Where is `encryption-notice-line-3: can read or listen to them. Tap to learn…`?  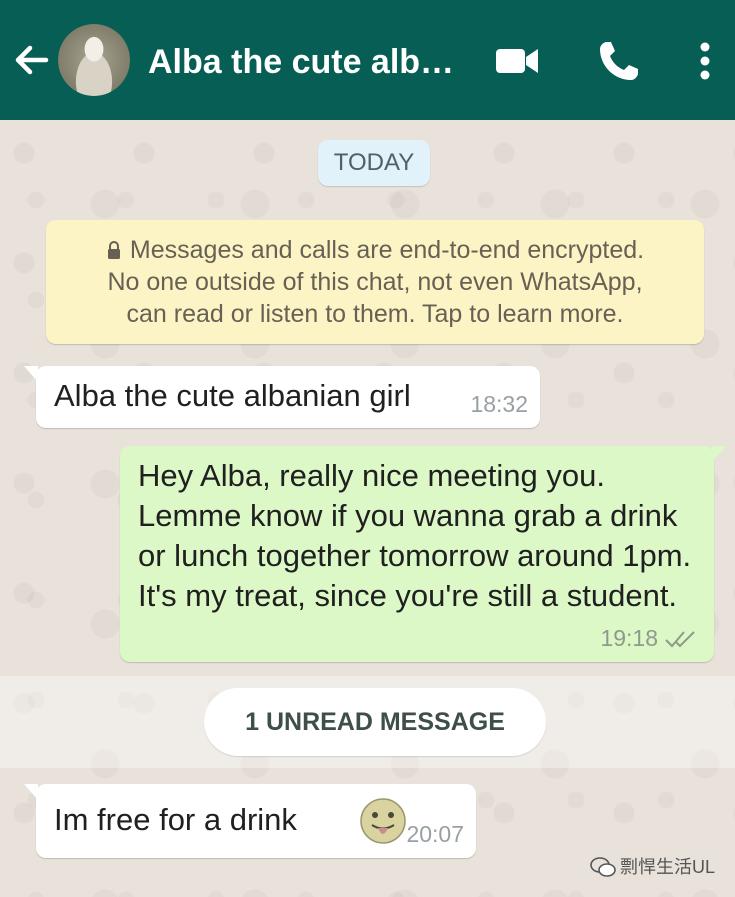 encryption-notice-line-3: can read or listen to them. Tap to learn… is located at coordinates (375, 314).